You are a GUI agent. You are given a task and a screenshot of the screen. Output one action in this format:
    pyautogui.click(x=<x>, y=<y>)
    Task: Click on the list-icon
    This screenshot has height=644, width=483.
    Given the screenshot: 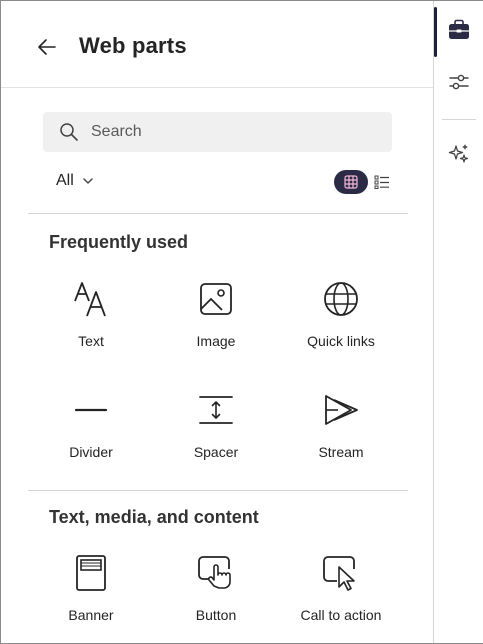 What is the action you would take?
    pyautogui.click(x=381, y=182)
    